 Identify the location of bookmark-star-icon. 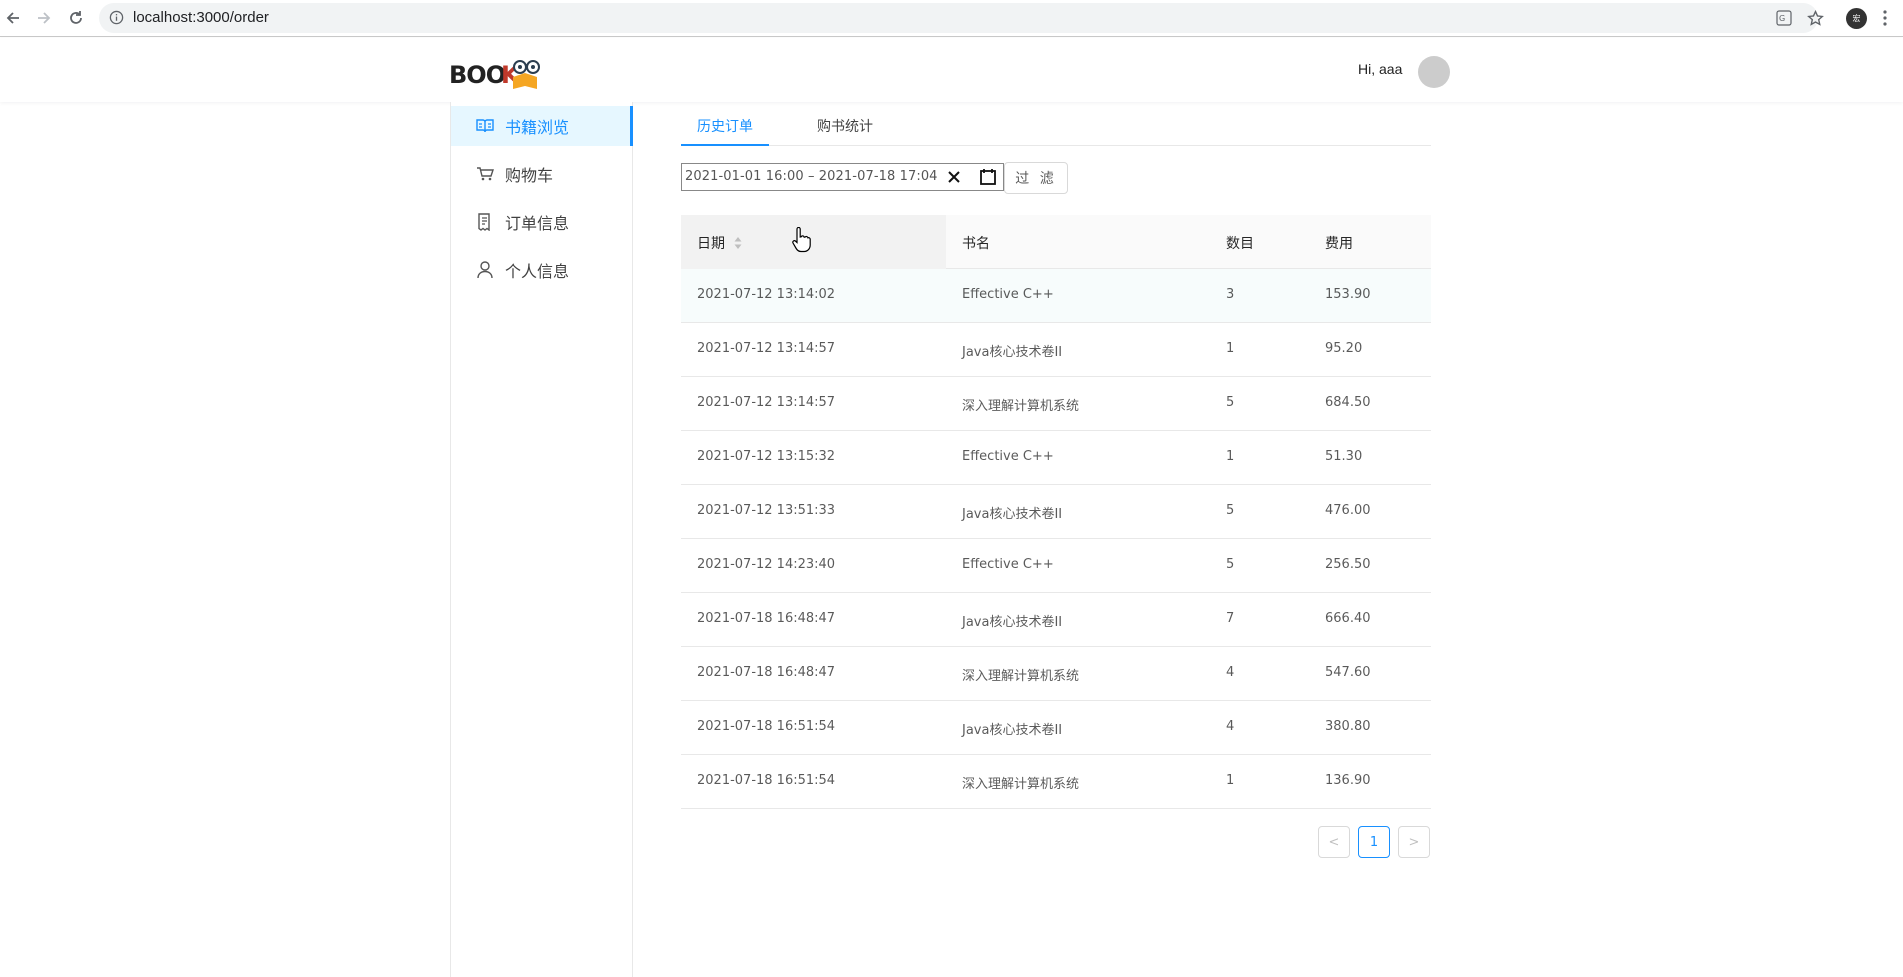
(1815, 18).